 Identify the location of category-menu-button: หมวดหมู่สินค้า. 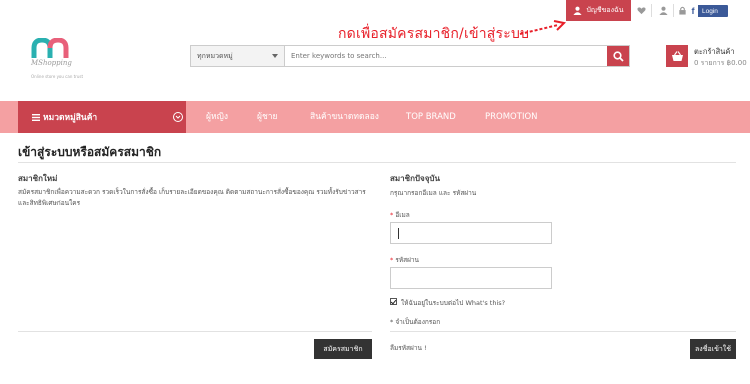
(102, 117).